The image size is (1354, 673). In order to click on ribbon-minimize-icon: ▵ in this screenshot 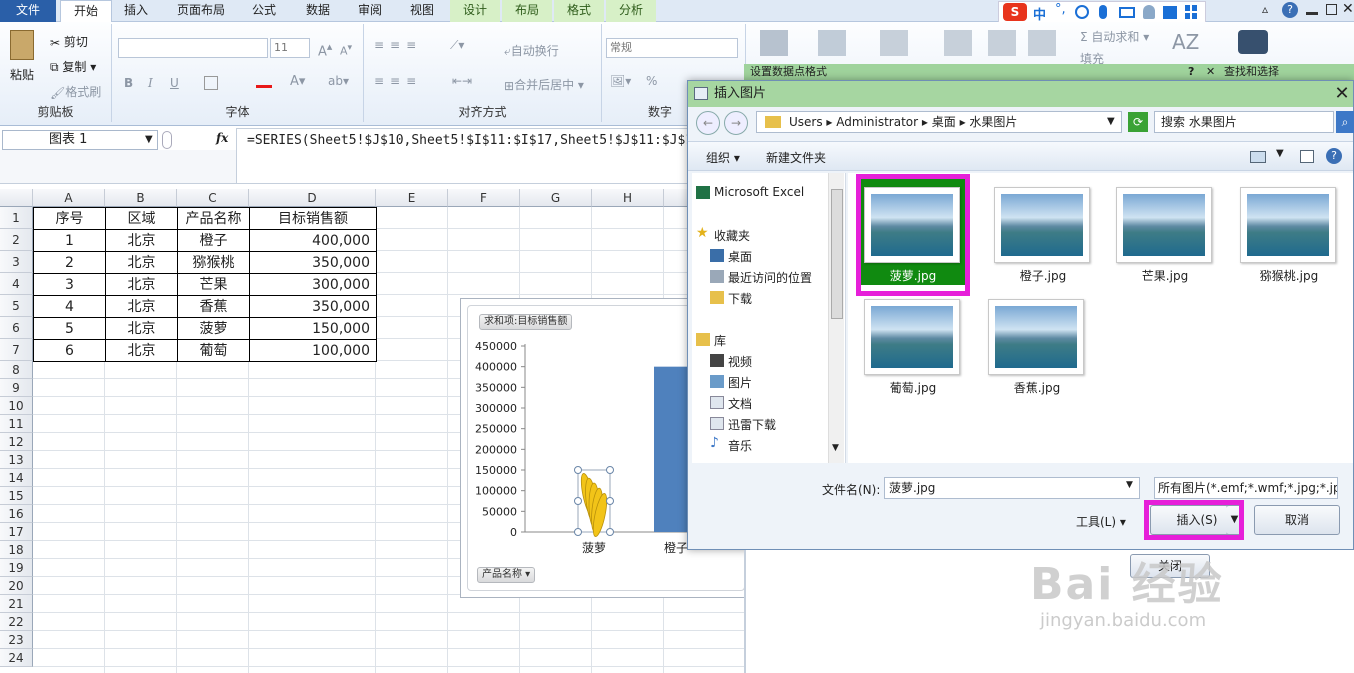, I will do `click(1265, 9)`.